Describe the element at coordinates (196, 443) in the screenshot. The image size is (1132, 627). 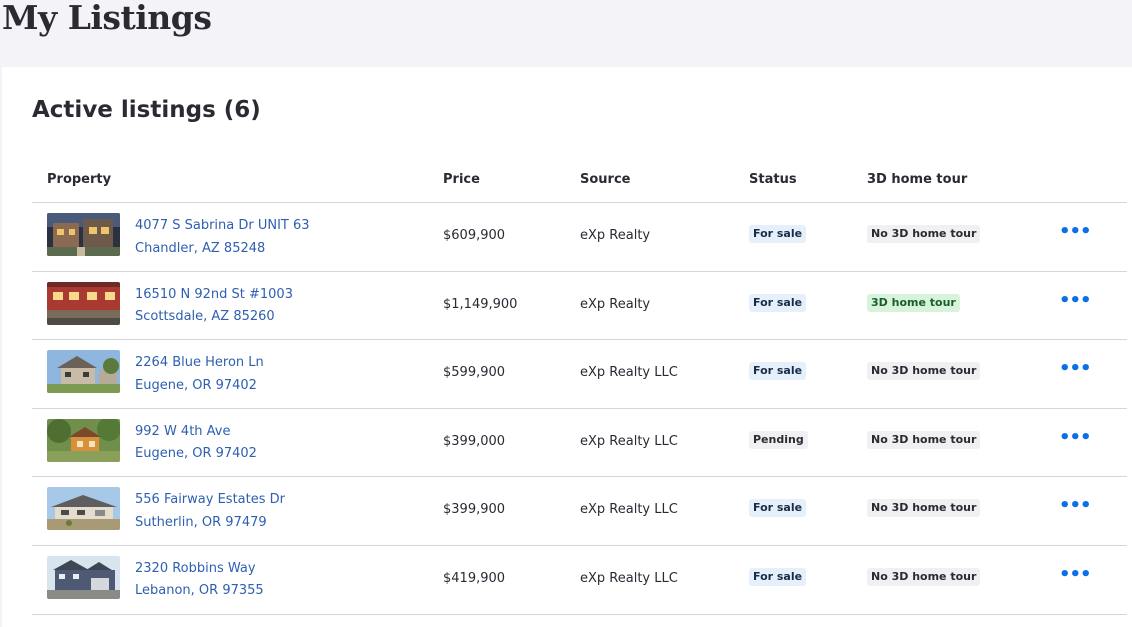
I see `property-address-link: 992 W 4th Ave Eugene, OR 97402` at that location.